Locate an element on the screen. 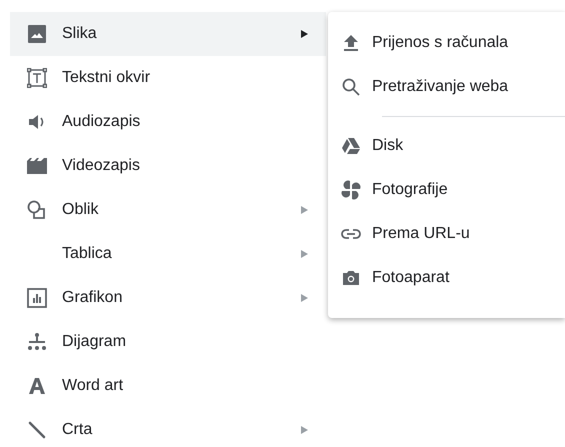 Image resolution: width=565 pixels, height=447 pixels. menu-item: Slika is located at coordinates (168, 34).